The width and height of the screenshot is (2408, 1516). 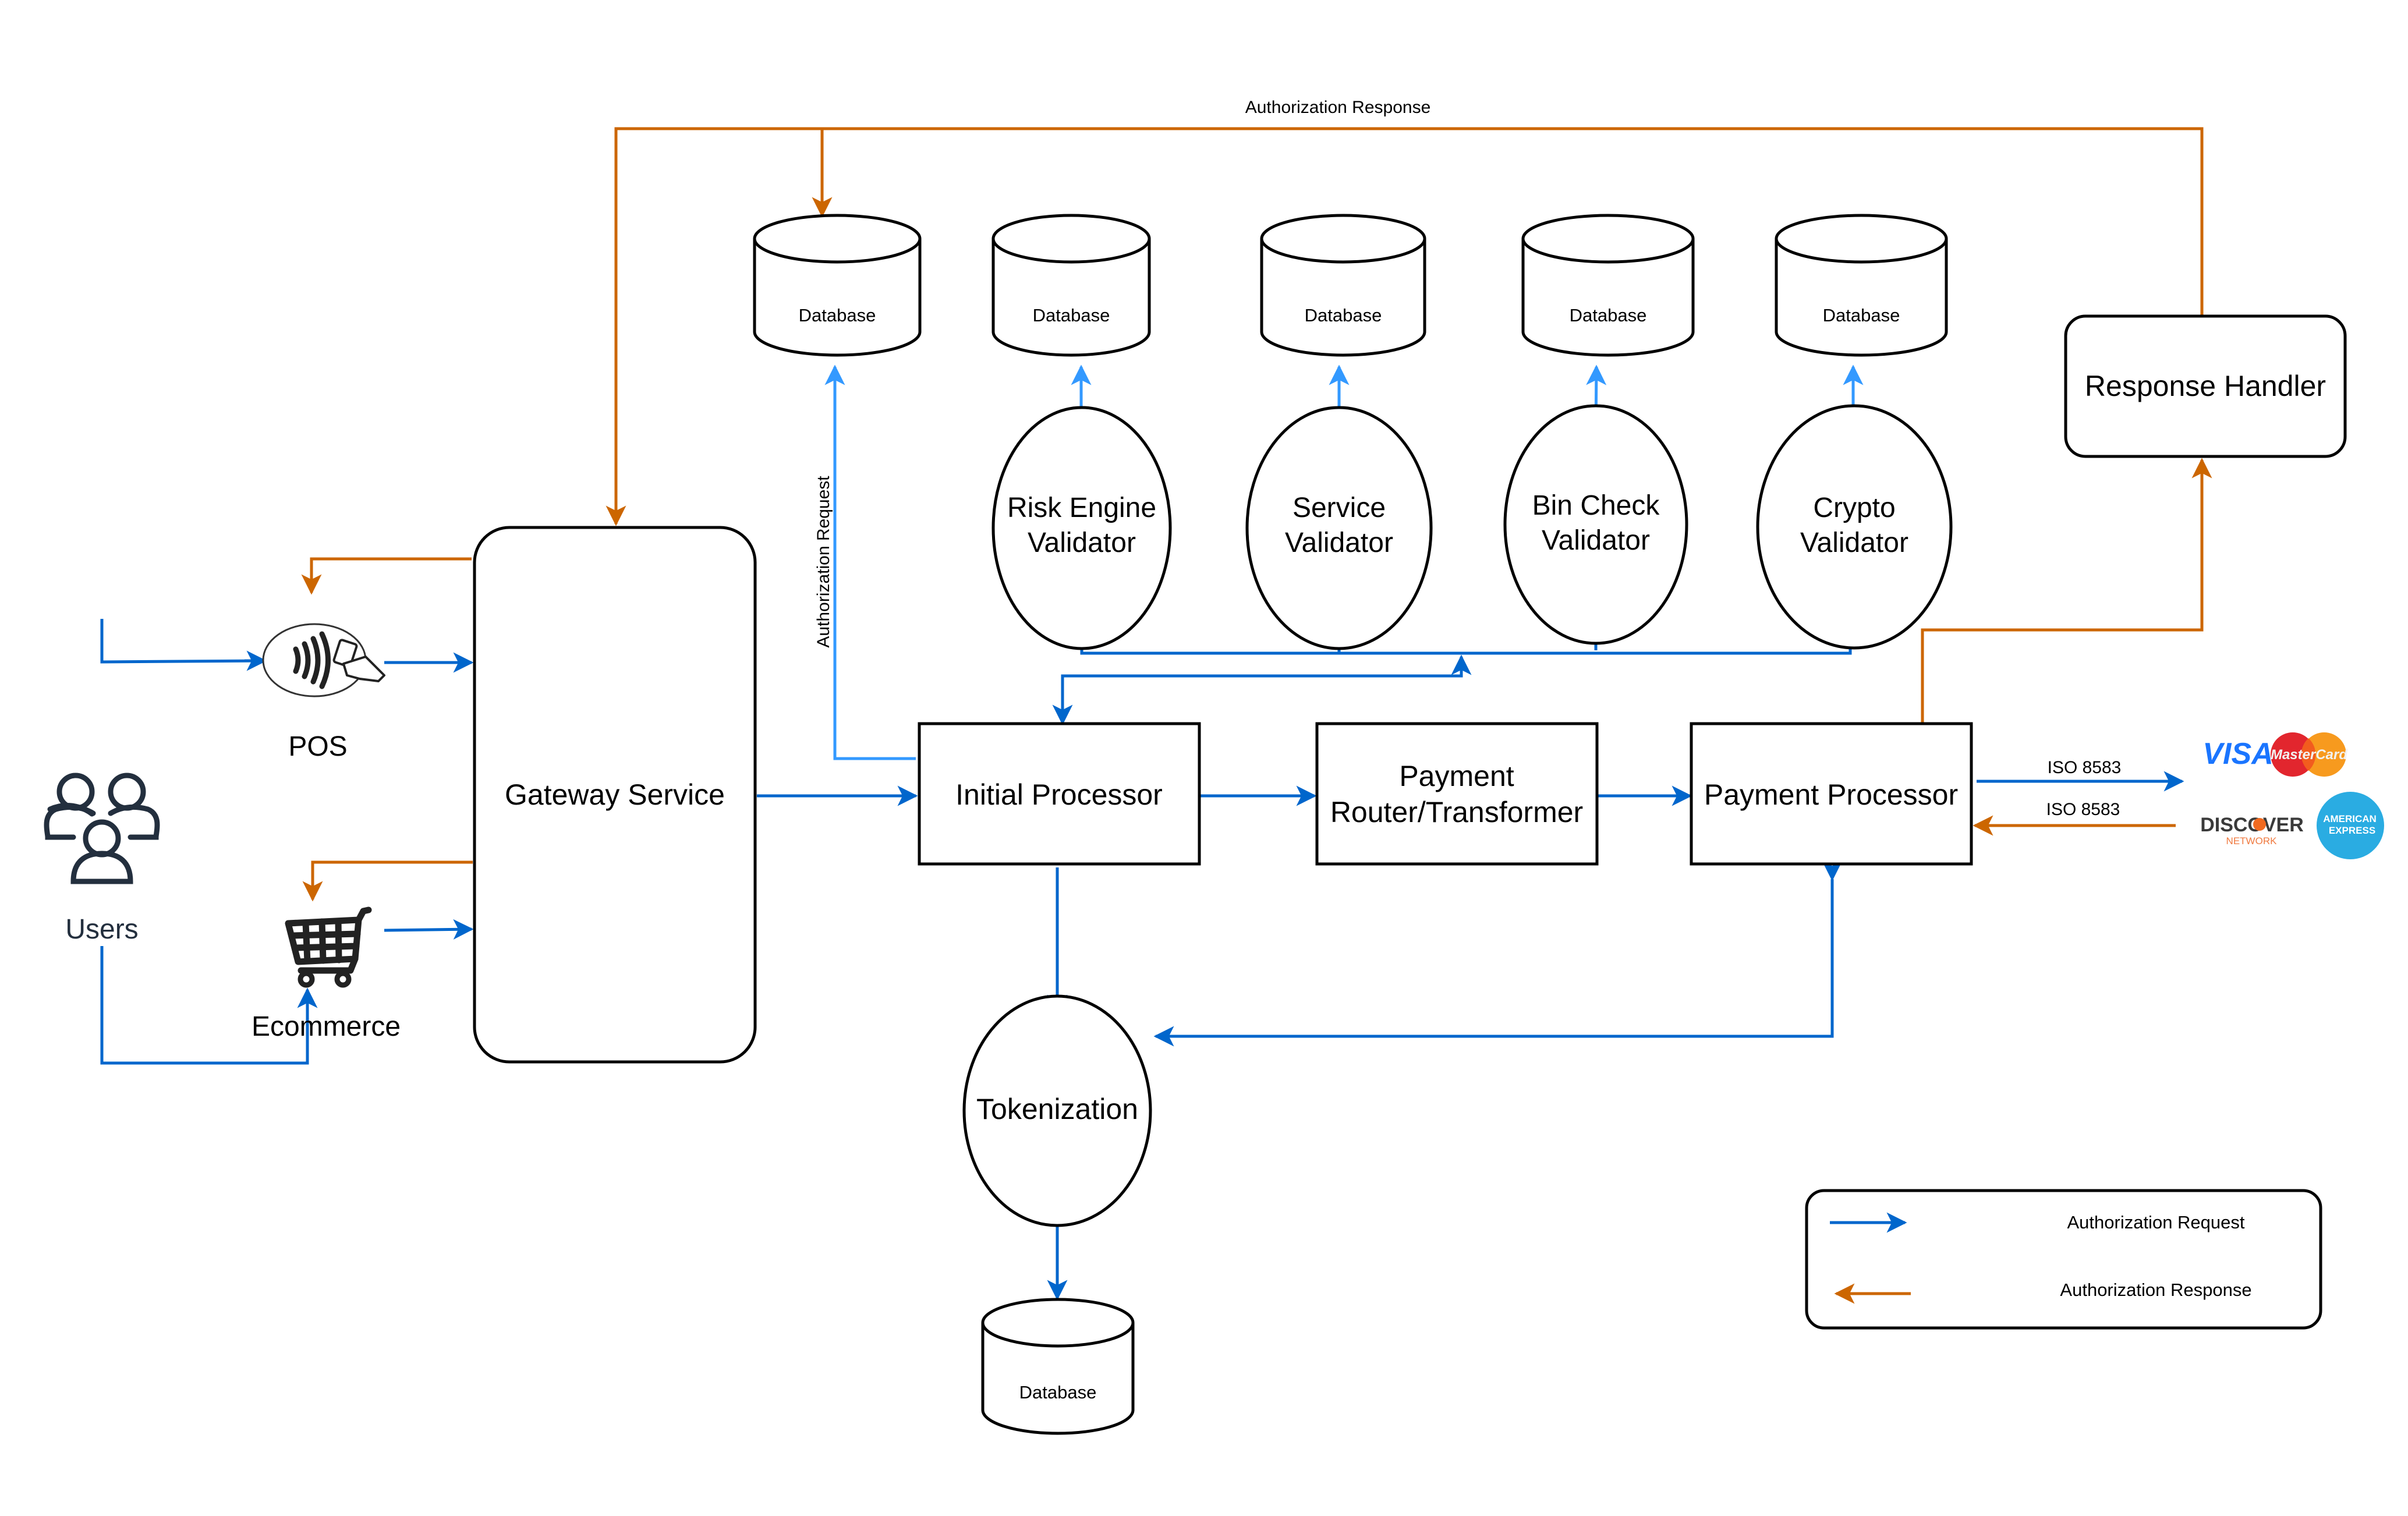 I want to click on users-group-icon, so click(x=102, y=828).